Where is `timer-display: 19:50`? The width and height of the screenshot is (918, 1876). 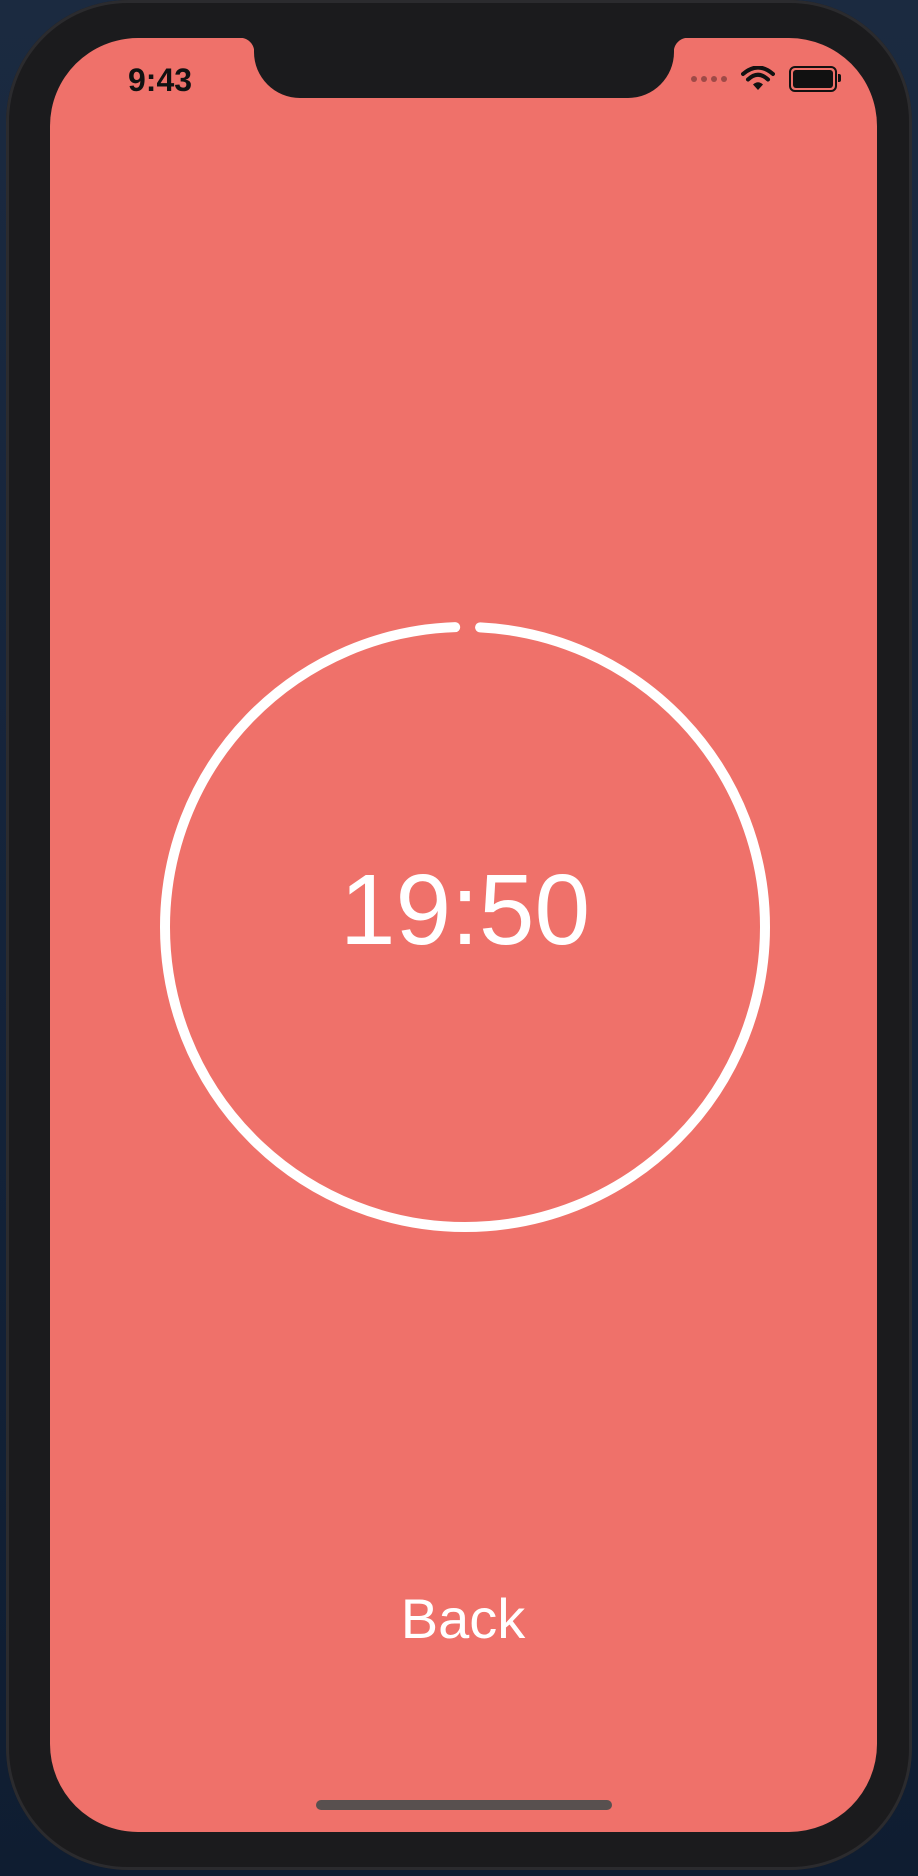
timer-display: 19:50 is located at coordinates (465, 910).